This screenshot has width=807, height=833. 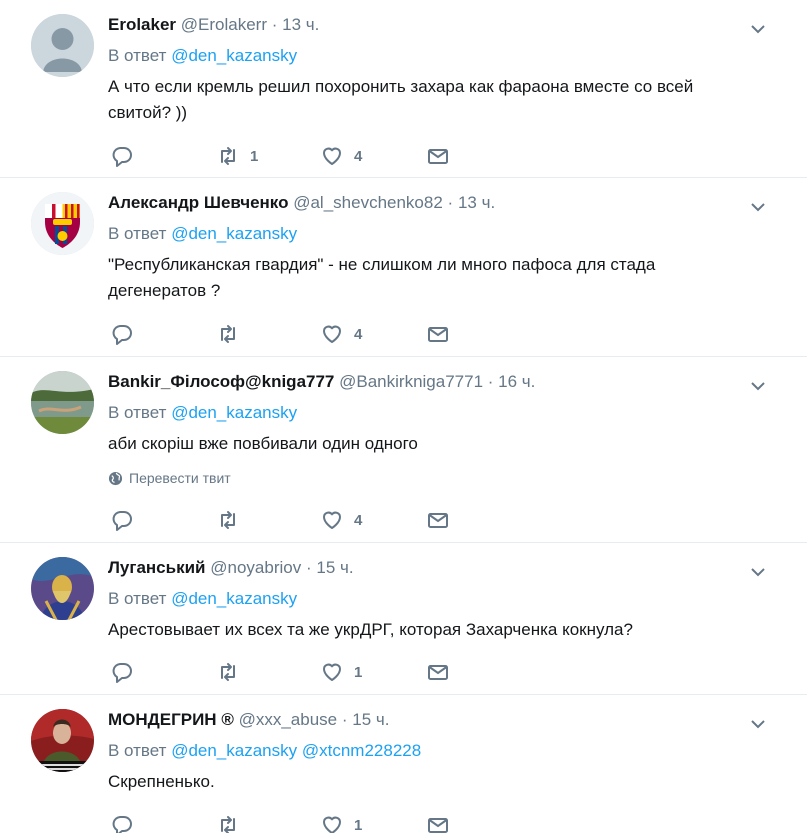 What do you see at coordinates (198, 202) in the screenshot?
I see `display-name: Александр Шевченко` at bounding box center [198, 202].